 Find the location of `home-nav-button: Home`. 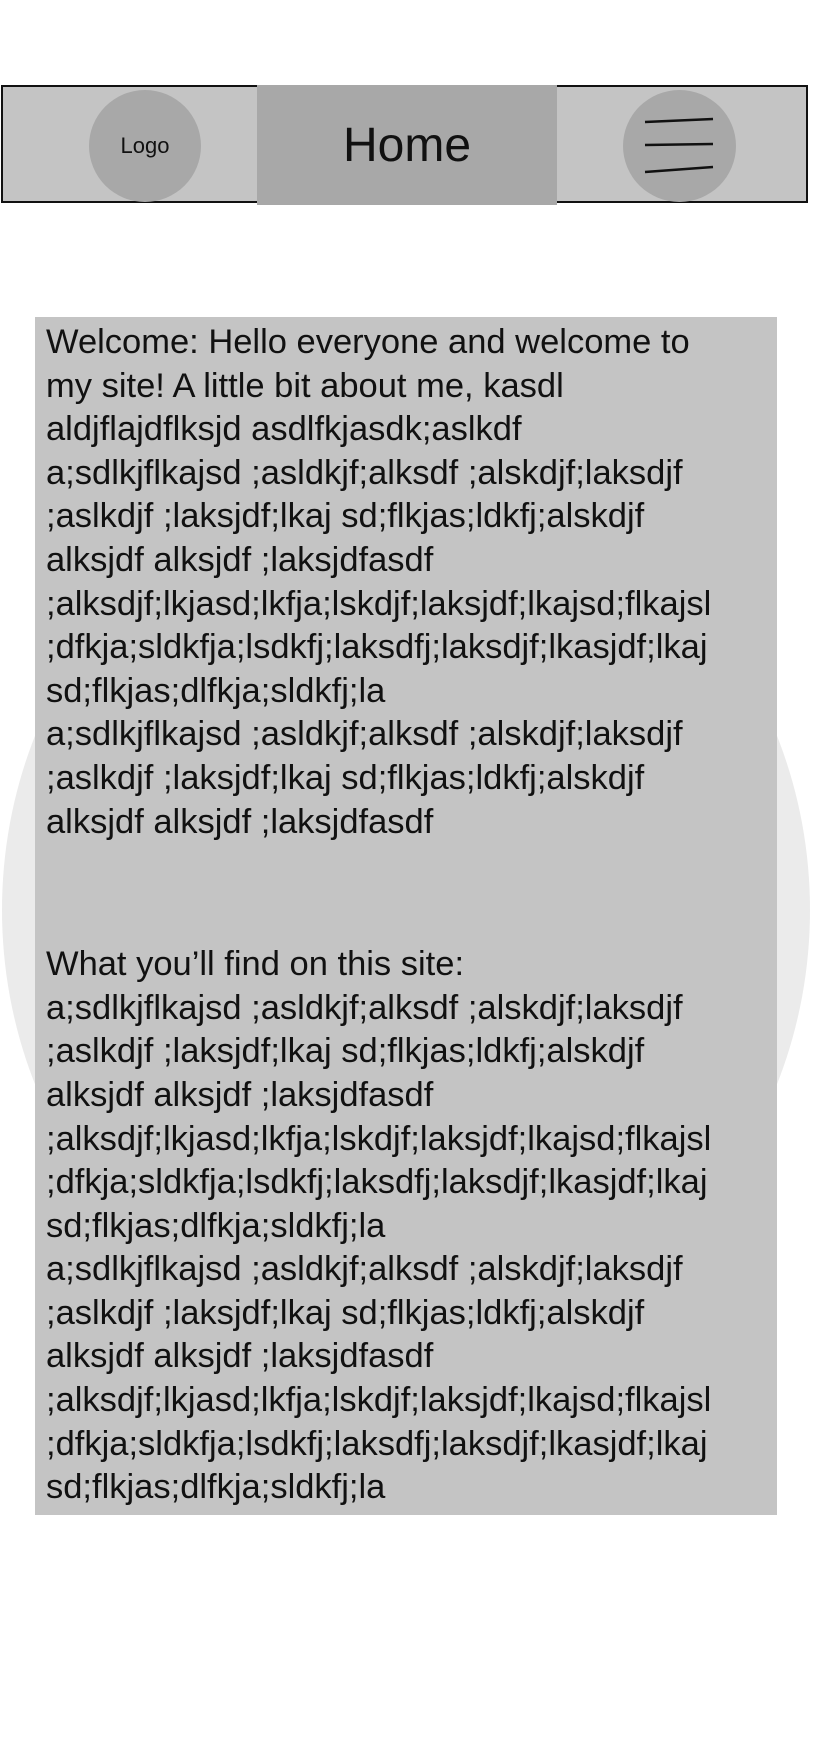

home-nav-button: Home is located at coordinates (407, 145).